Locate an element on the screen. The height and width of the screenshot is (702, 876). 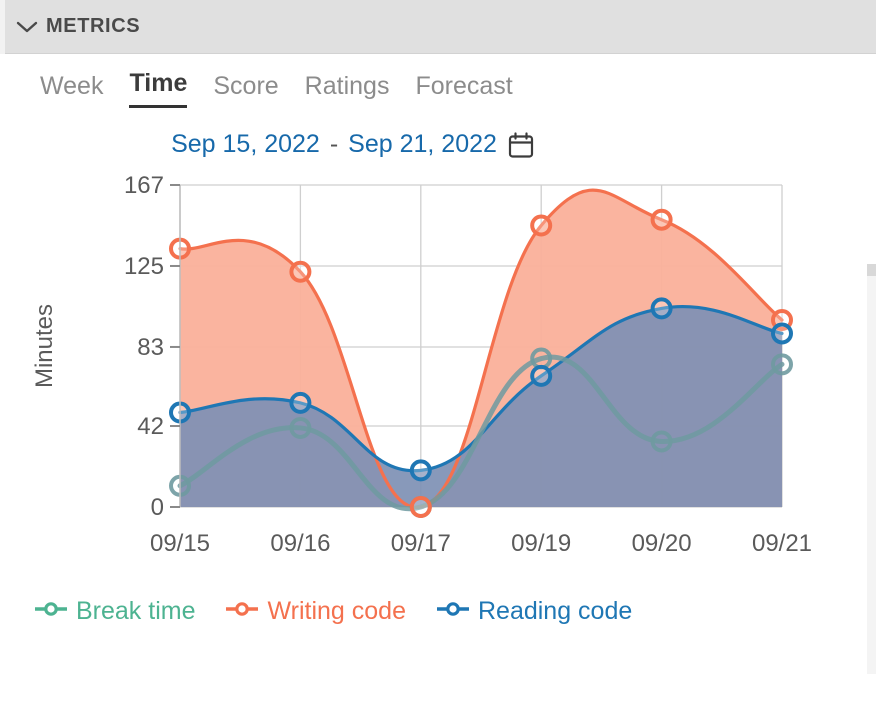
tab-score: Score is located at coordinates (245, 91).